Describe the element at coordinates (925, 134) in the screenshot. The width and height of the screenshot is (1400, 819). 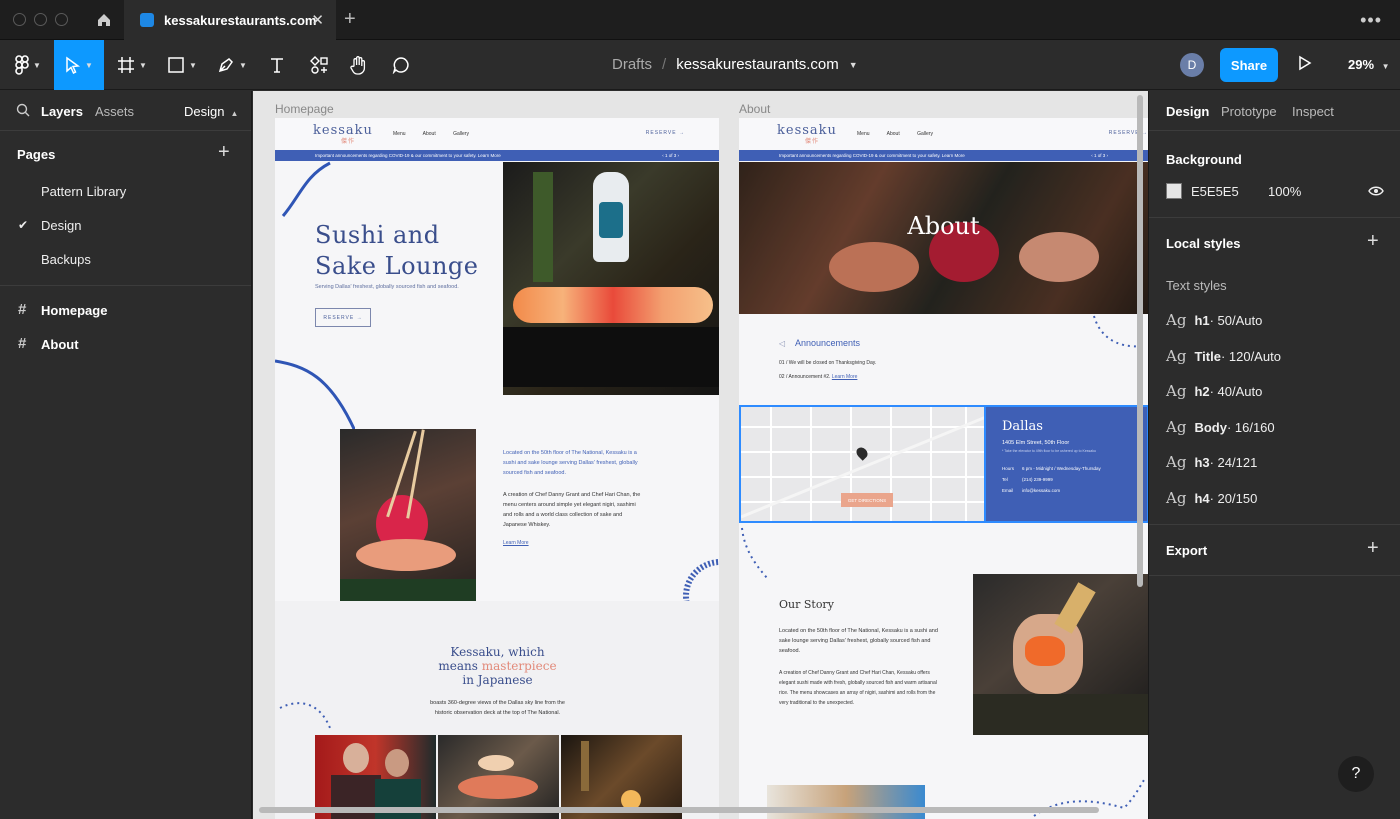
I see `site-nav-link: Gallery` at that location.